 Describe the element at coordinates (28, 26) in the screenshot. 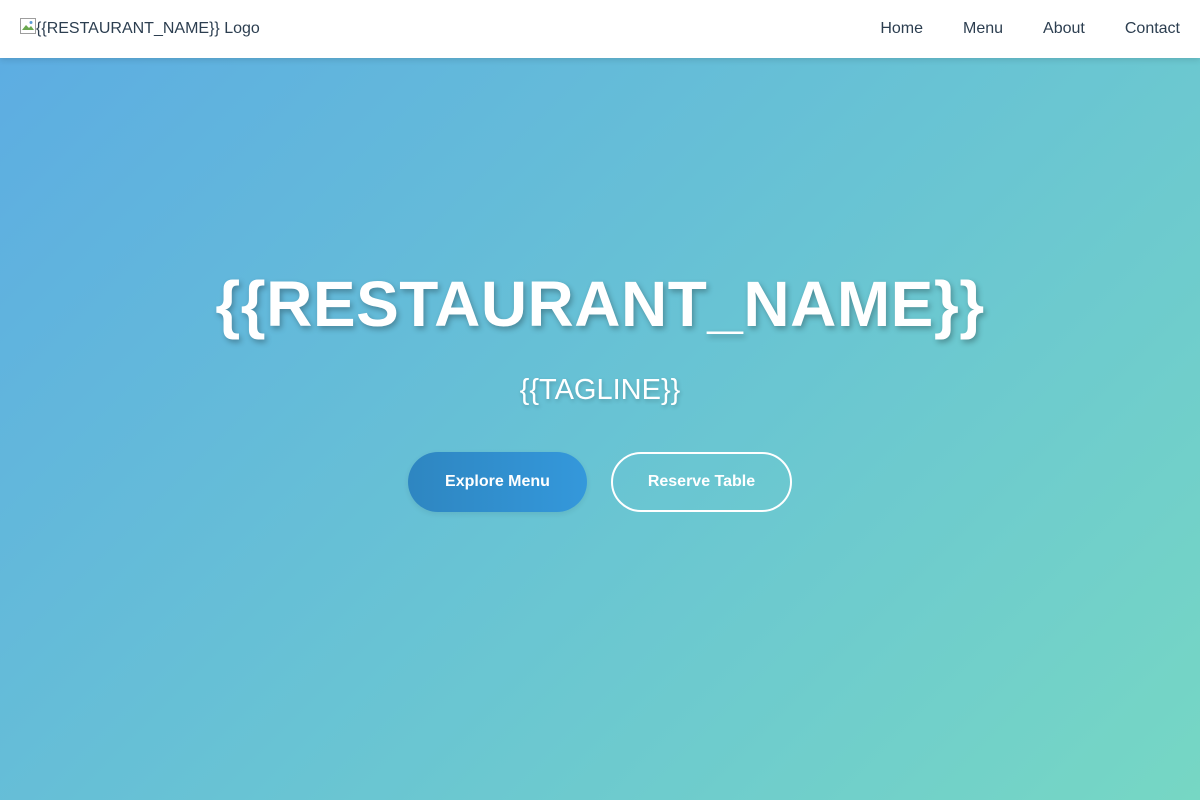

I see `broken-image-icon` at that location.